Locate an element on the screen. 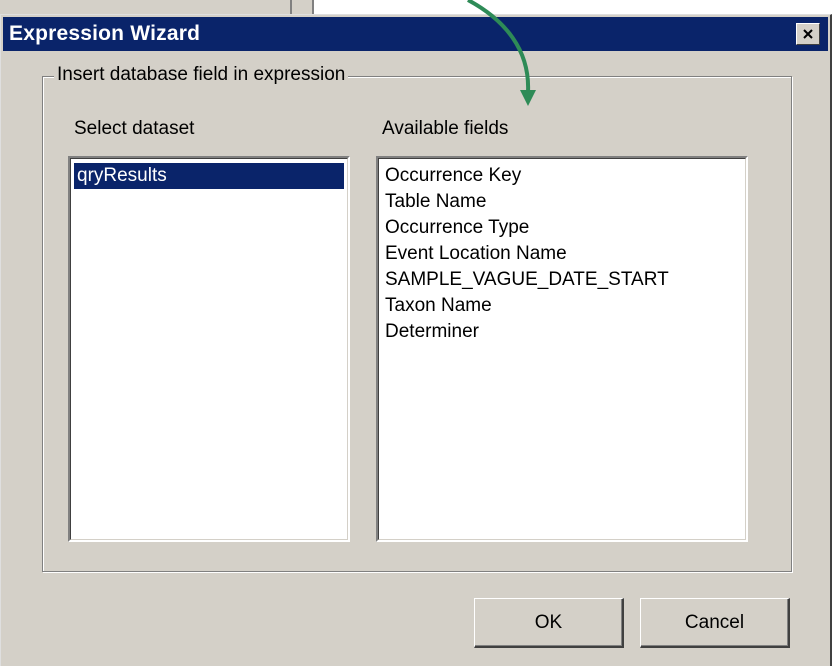 The height and width of the screenshot is (666, 834). dialog-title: Expression Wizard is located at coordinates (105, 33).